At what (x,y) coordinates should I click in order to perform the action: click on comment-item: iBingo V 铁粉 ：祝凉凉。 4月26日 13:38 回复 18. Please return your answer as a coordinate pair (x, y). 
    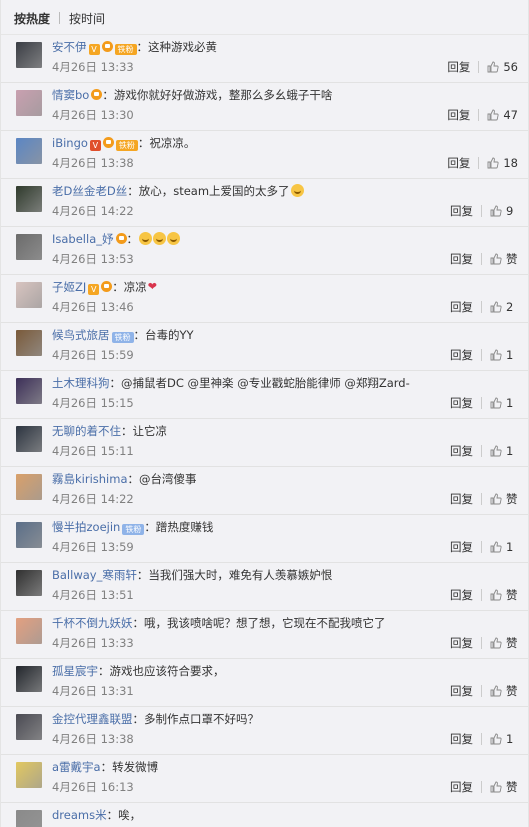
    Looking at the image, I should click on (264, 154).